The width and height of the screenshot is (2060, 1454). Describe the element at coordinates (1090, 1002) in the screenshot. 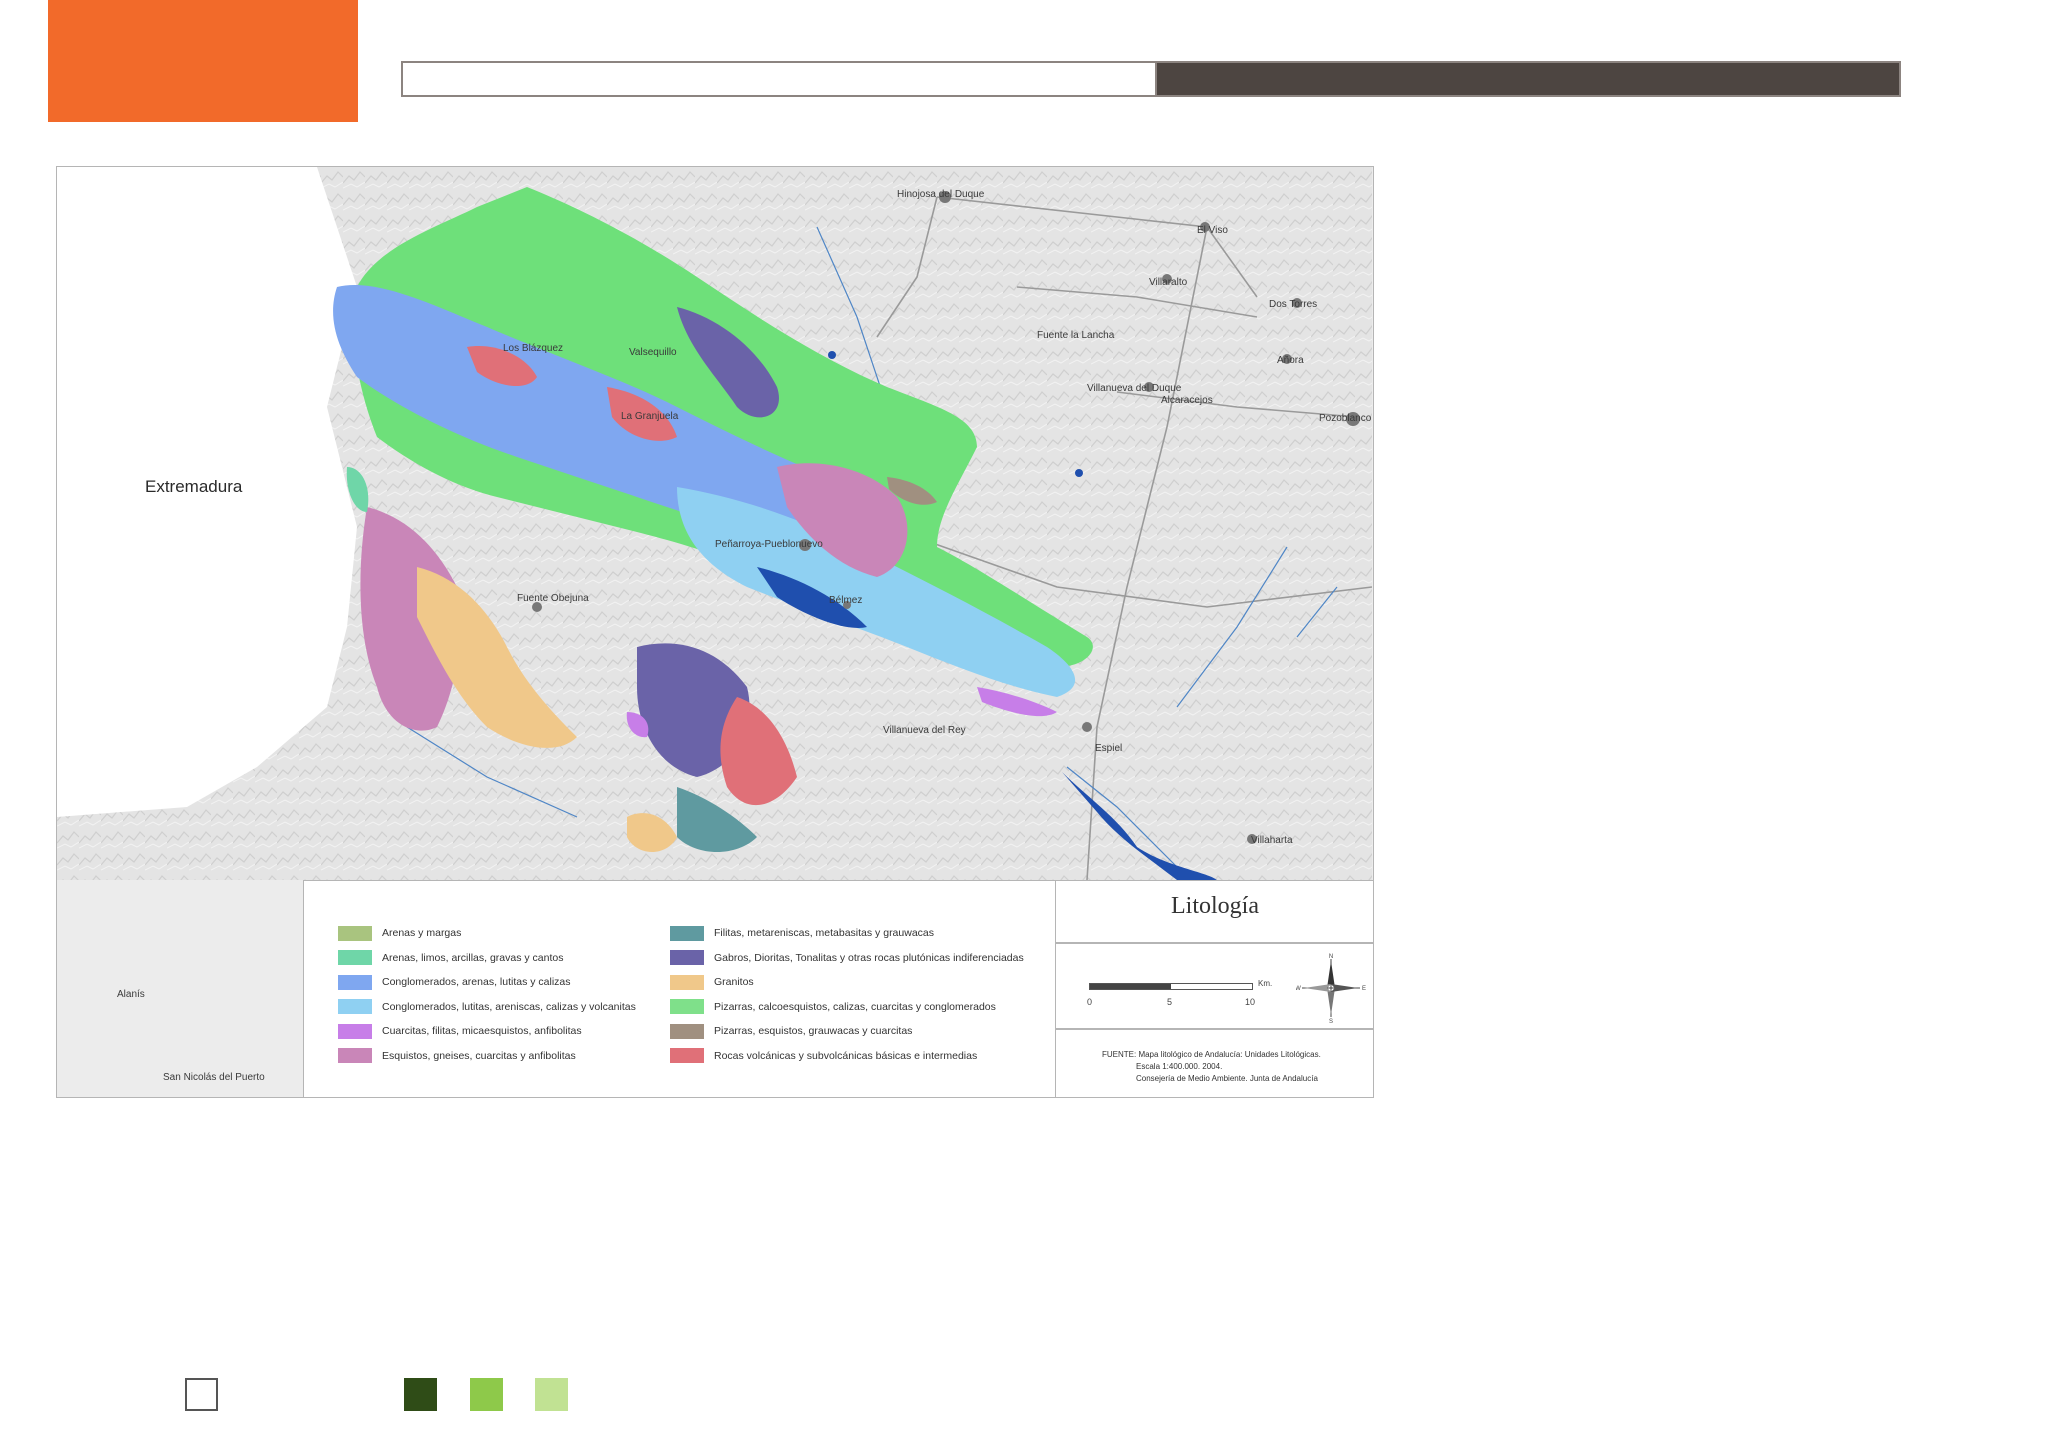

I see `scale-tick: 0` at that location.